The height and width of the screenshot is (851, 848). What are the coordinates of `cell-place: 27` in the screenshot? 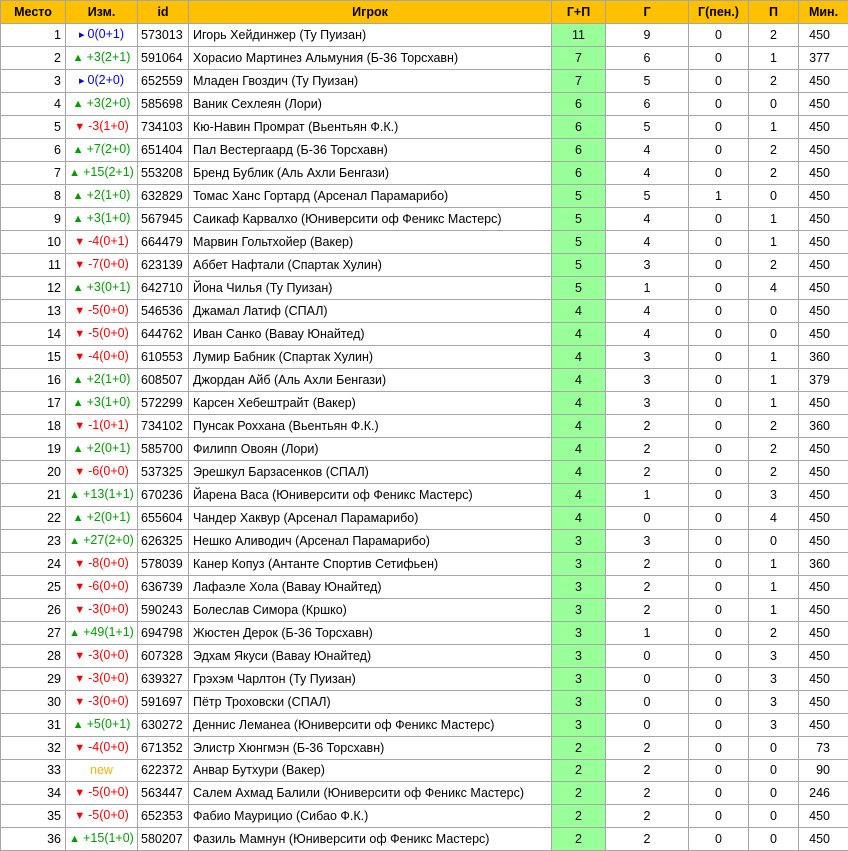 It's located at (33, 633).